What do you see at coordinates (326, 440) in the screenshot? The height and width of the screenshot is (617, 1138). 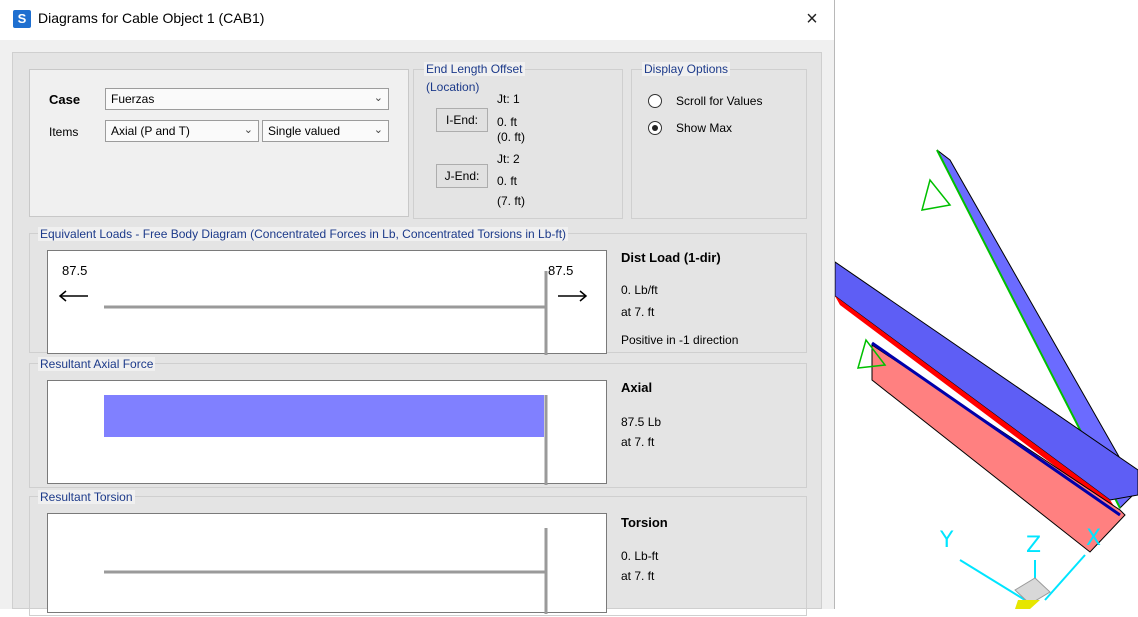 I see `axial-graphic` at bounding box center [326, 440].